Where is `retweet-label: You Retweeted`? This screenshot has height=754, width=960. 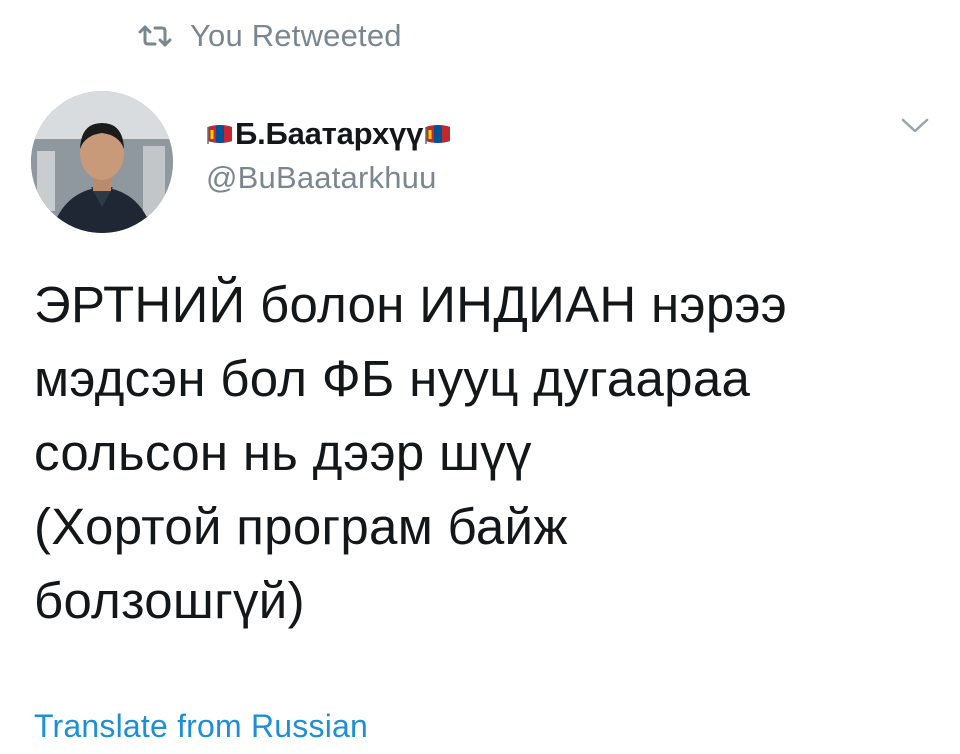
retweet-label: You Retweeted is located at coordinates (296, 36).